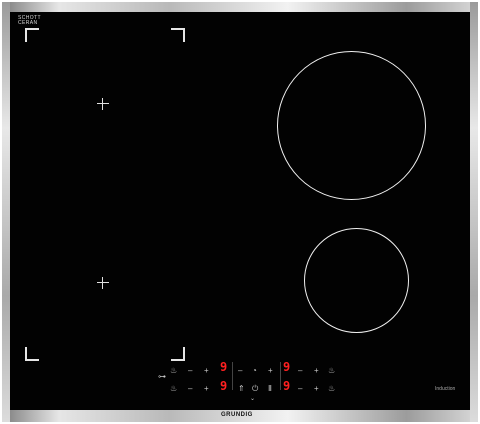  I want to click on schott-ceran-logo: SCHOTT CERAN, so click(29, 21).